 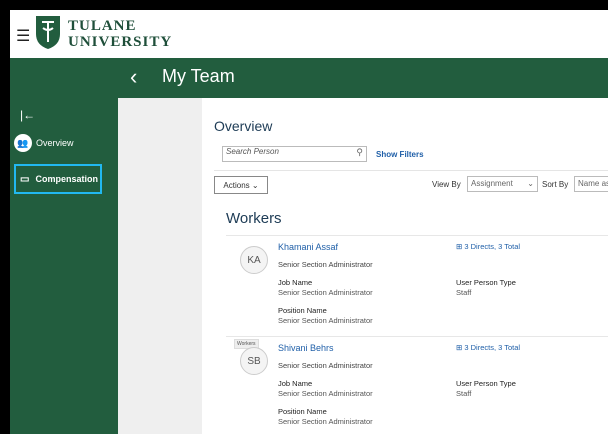 I want to click on search-icon: ⚲, so click(x=359, y=152).